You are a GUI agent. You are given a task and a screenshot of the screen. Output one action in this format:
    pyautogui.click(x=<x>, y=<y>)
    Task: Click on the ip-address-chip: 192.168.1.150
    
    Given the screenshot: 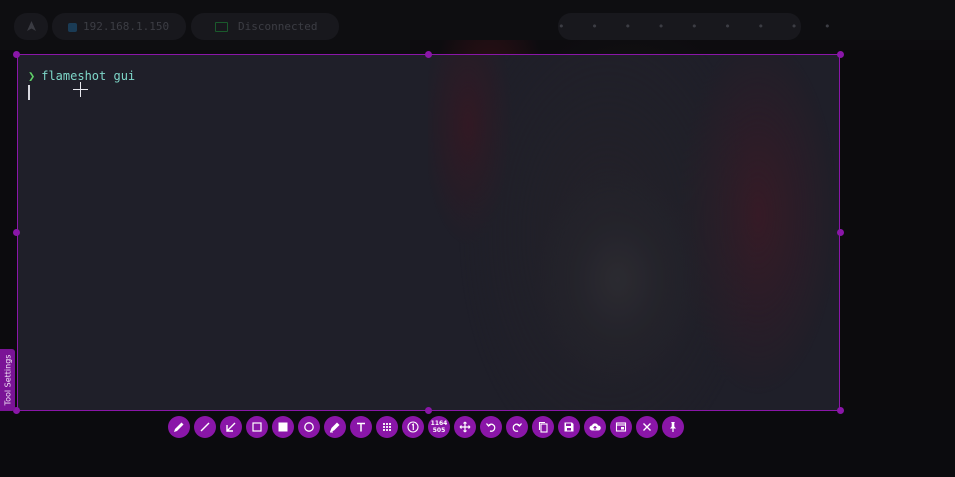 What is the action you would take?
    pyautogui.click(x=119, y=26)
    